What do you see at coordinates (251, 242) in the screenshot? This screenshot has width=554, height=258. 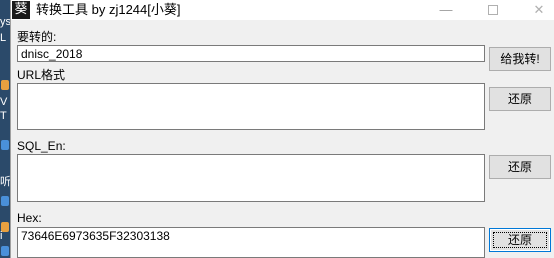 I see `hex-output-field: 73646E6973635F32303138` at bounding box center [251, 242].